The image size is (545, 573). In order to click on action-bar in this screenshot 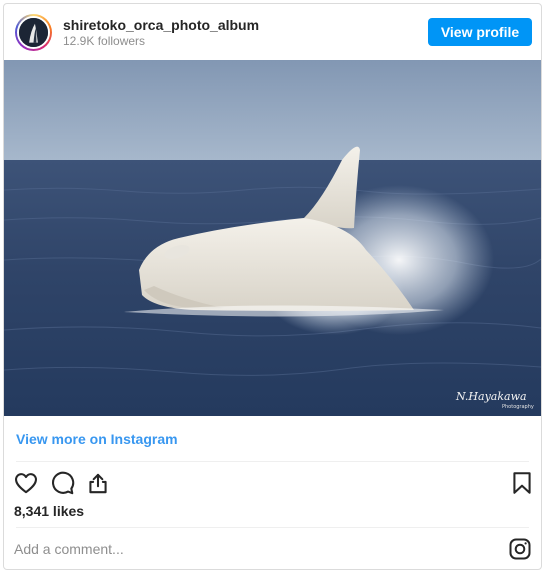, I will do `click(272, 483)`.